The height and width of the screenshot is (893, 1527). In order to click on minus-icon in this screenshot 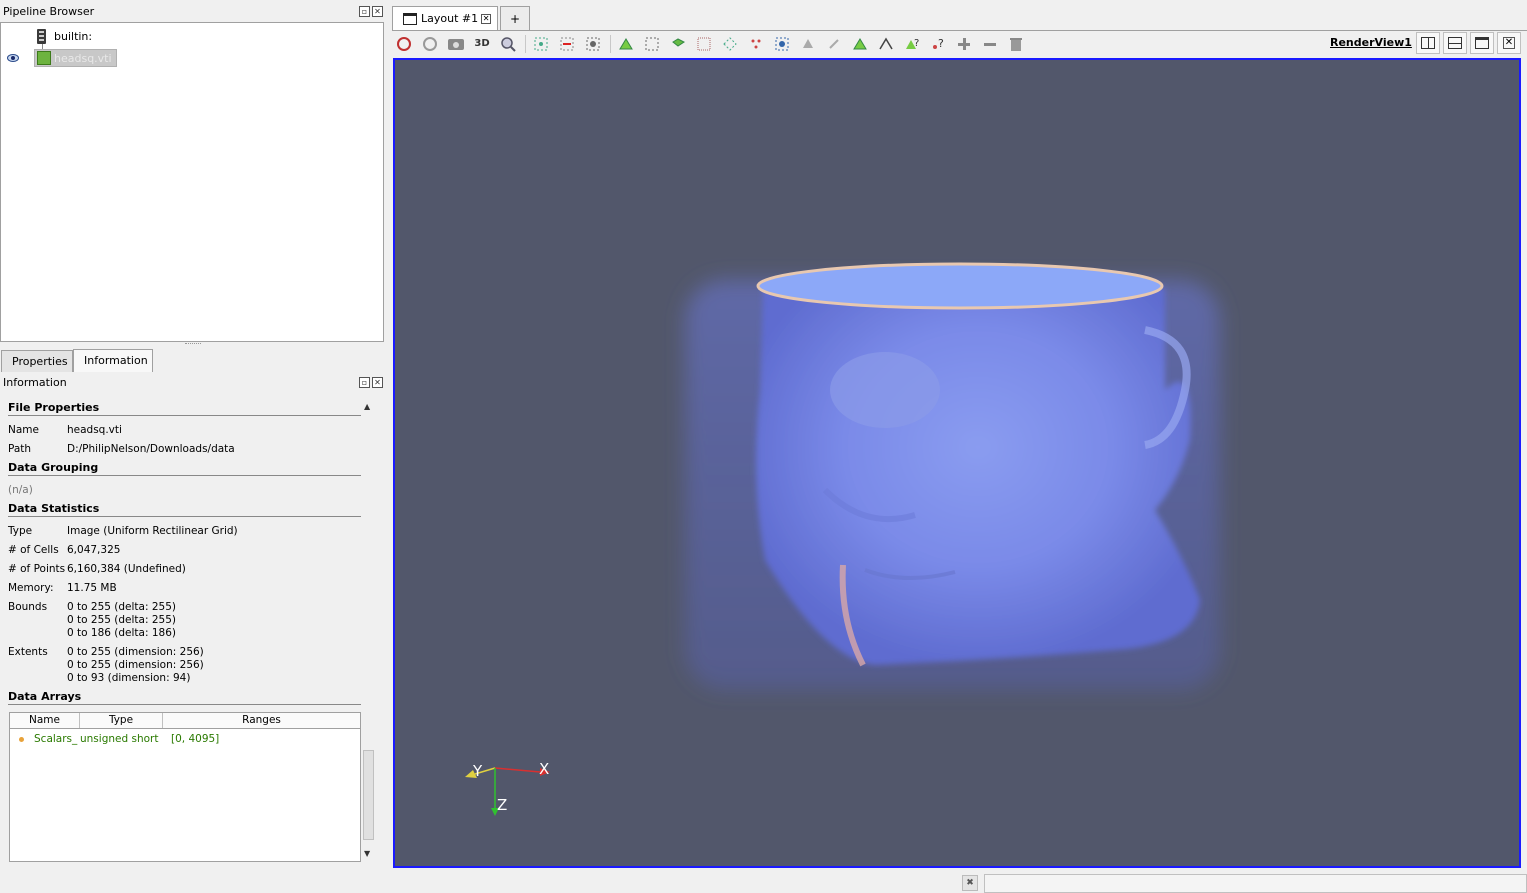, I will do `click(990, 44)`.